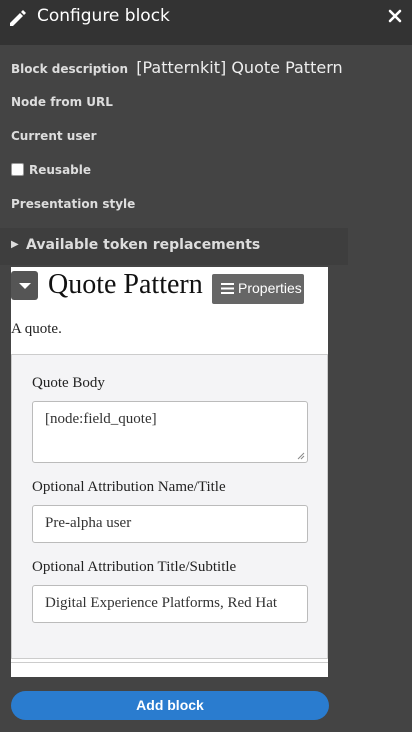  Describe the element at coordinates (227, 288) in the screenshot. I see `menu-icon` at that location.